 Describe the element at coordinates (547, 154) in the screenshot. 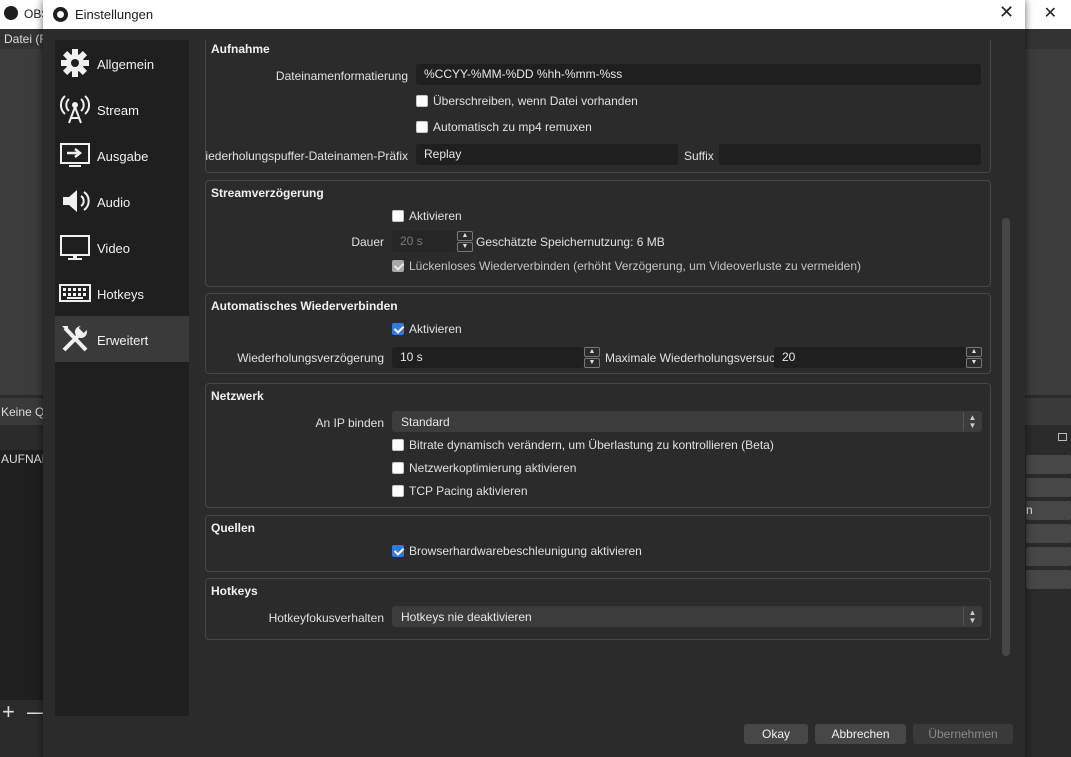

I see `replay-prefix-input: Replay` at that location.